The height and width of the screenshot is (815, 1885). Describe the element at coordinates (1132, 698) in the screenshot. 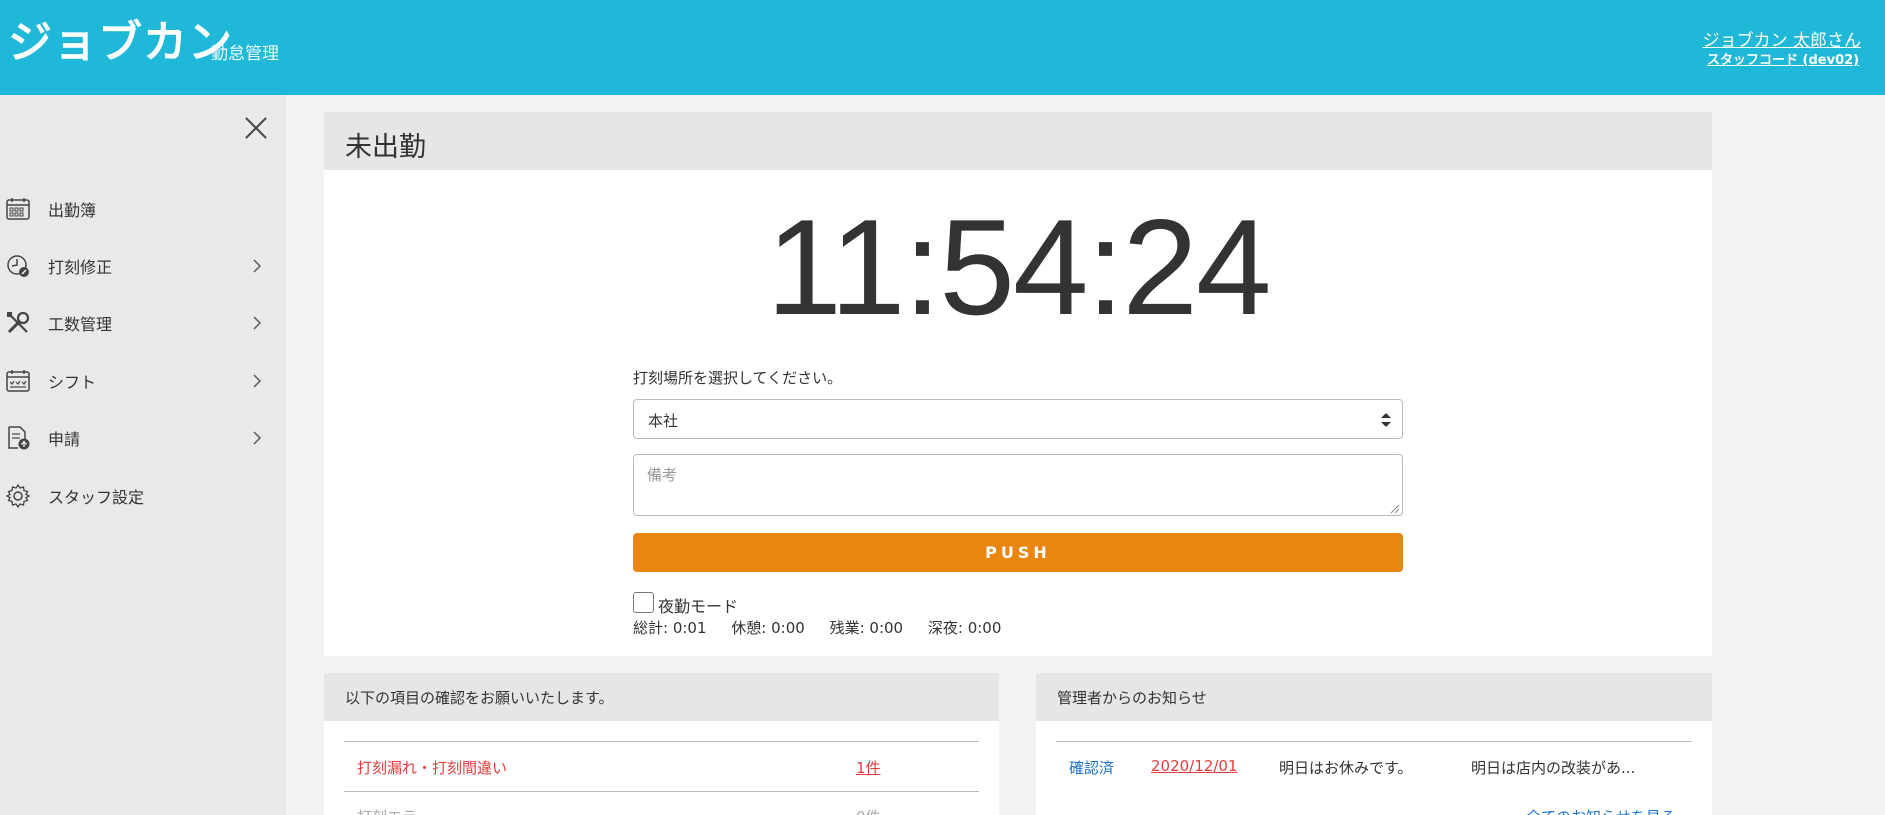

I see `notice-panel-title: 管理者からのお知らせ` at that location.